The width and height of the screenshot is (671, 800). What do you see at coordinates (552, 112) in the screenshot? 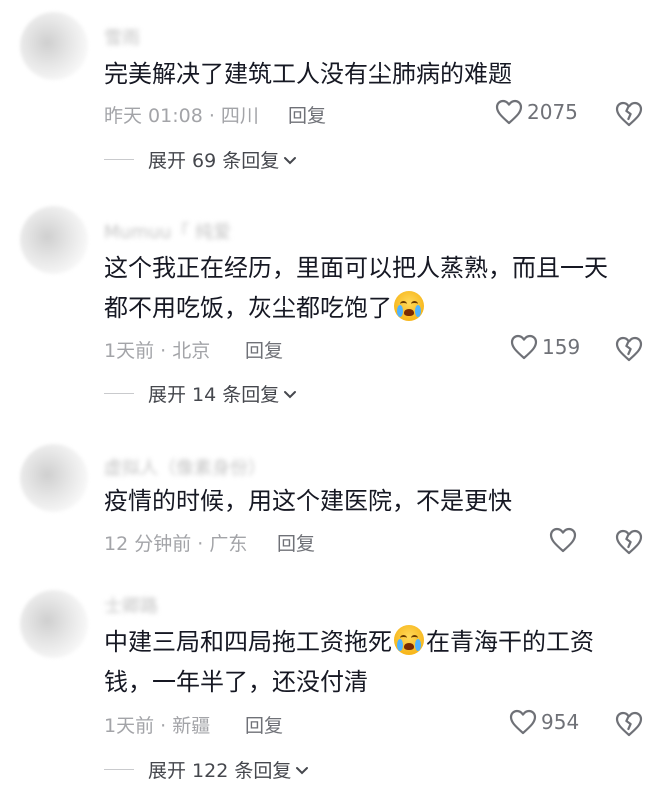
I see `like-count: 2075` at bounding box center [552, 112].